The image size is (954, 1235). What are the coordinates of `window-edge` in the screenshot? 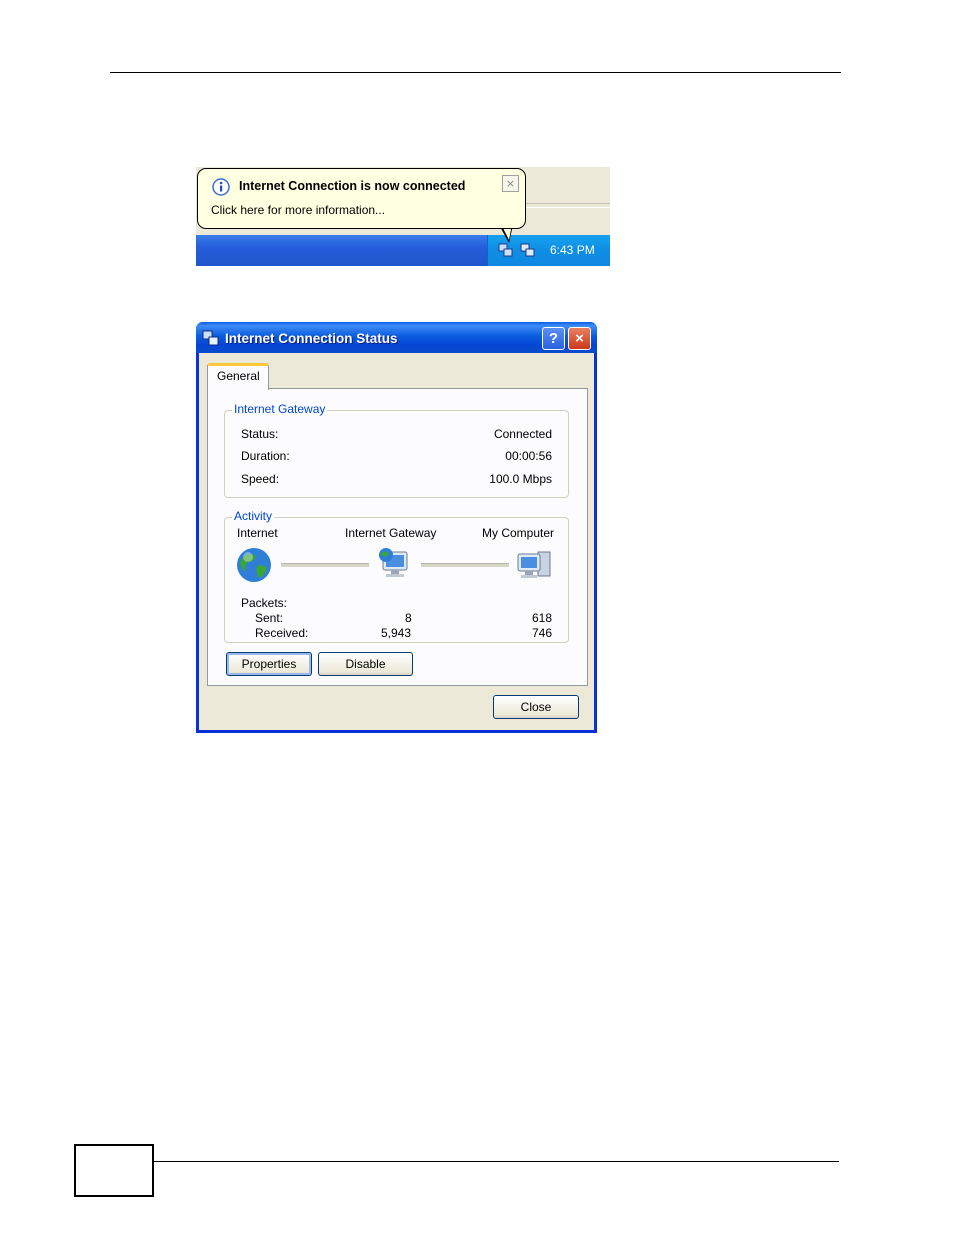 It's located at (568, 203).